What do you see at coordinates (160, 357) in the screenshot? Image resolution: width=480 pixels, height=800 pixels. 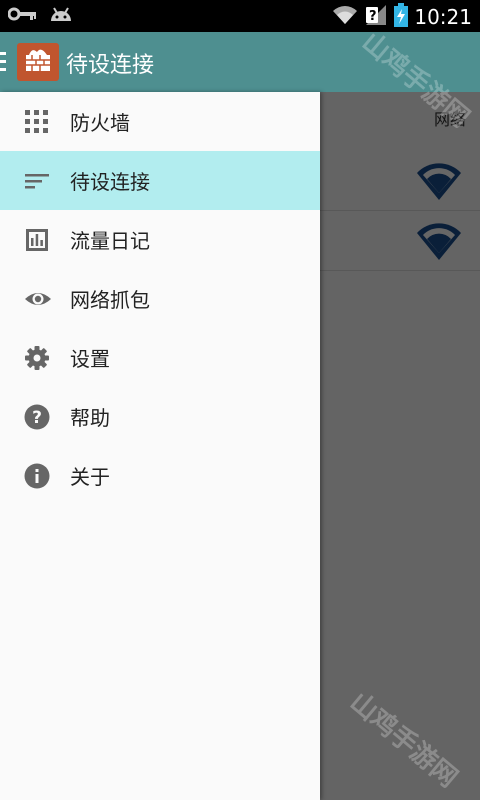 I see `drawer-item-settings: 设置` at bounding box center [160, 357].